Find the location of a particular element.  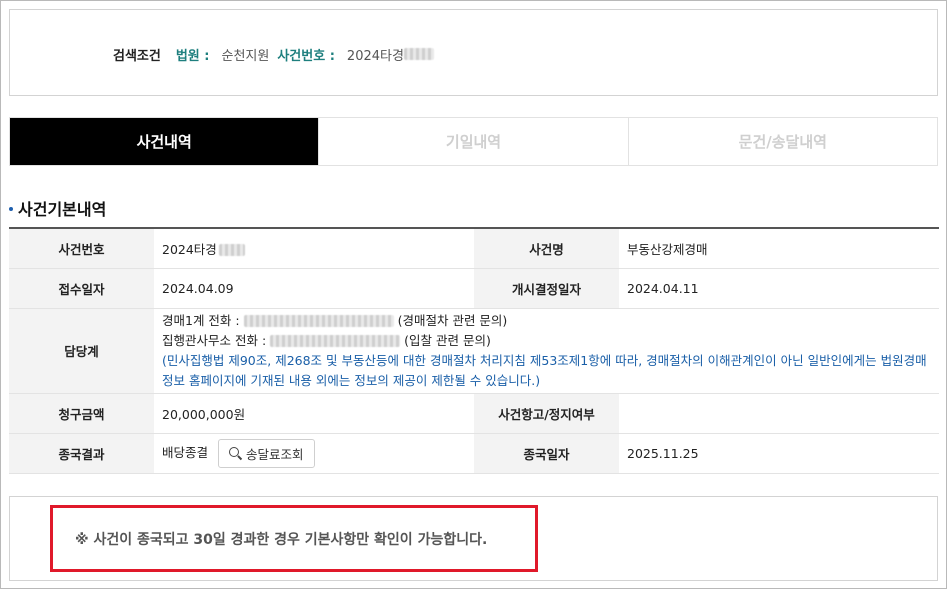

final-date-cell: 2025.11.25 is located at coordinates (779, 453).